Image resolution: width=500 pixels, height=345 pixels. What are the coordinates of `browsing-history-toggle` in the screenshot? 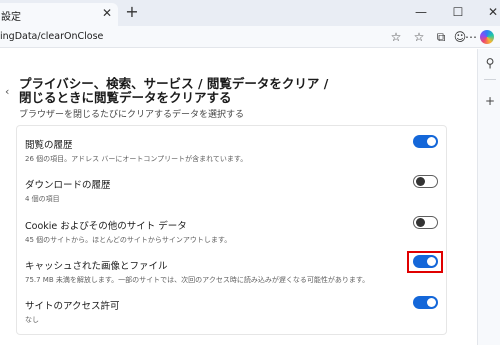 It's located at (425, 141).